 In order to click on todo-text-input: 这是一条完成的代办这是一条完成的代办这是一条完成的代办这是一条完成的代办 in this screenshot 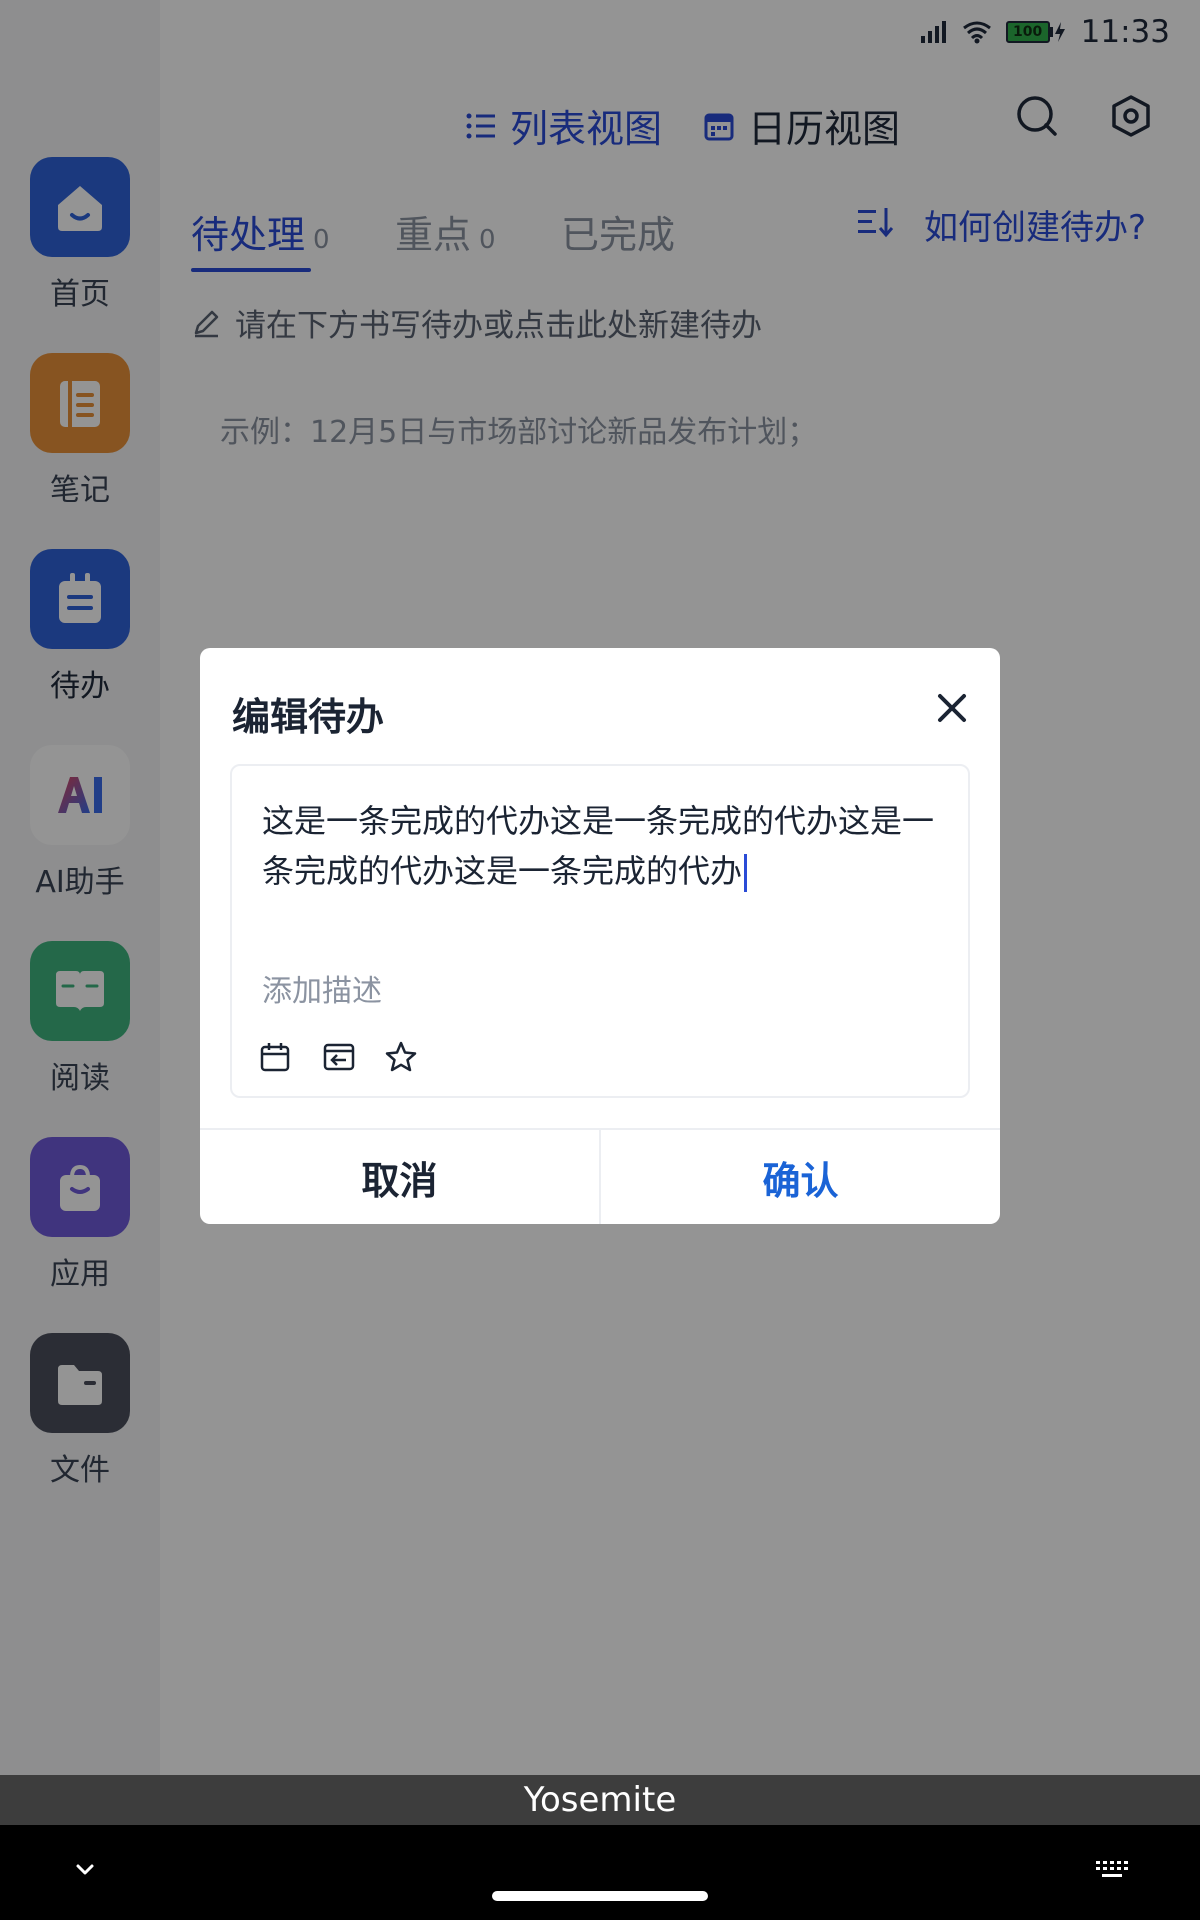, I will do `click(602, 846)`.